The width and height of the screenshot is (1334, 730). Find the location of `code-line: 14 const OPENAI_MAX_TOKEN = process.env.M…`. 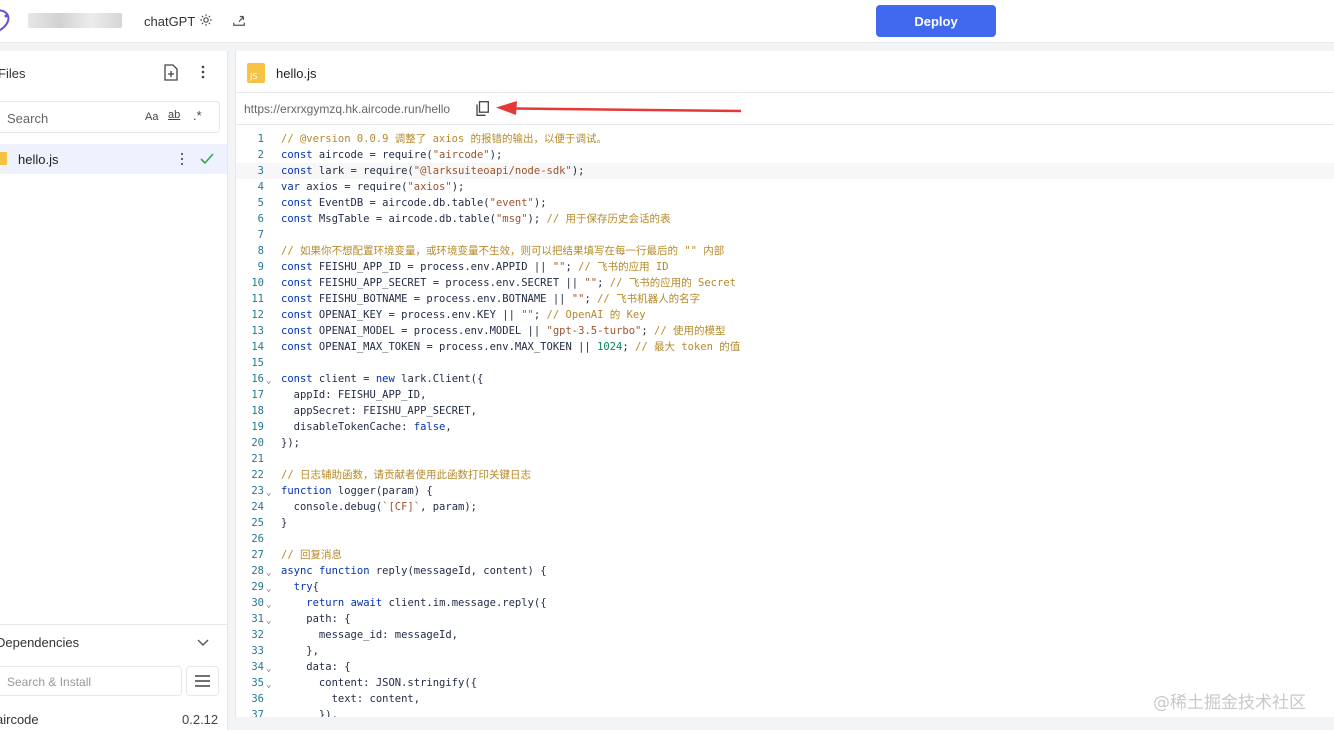

code-line: 14 const OPENAI_MAX_TOKEN = process.env.M… is located at coordinates (785, 347).